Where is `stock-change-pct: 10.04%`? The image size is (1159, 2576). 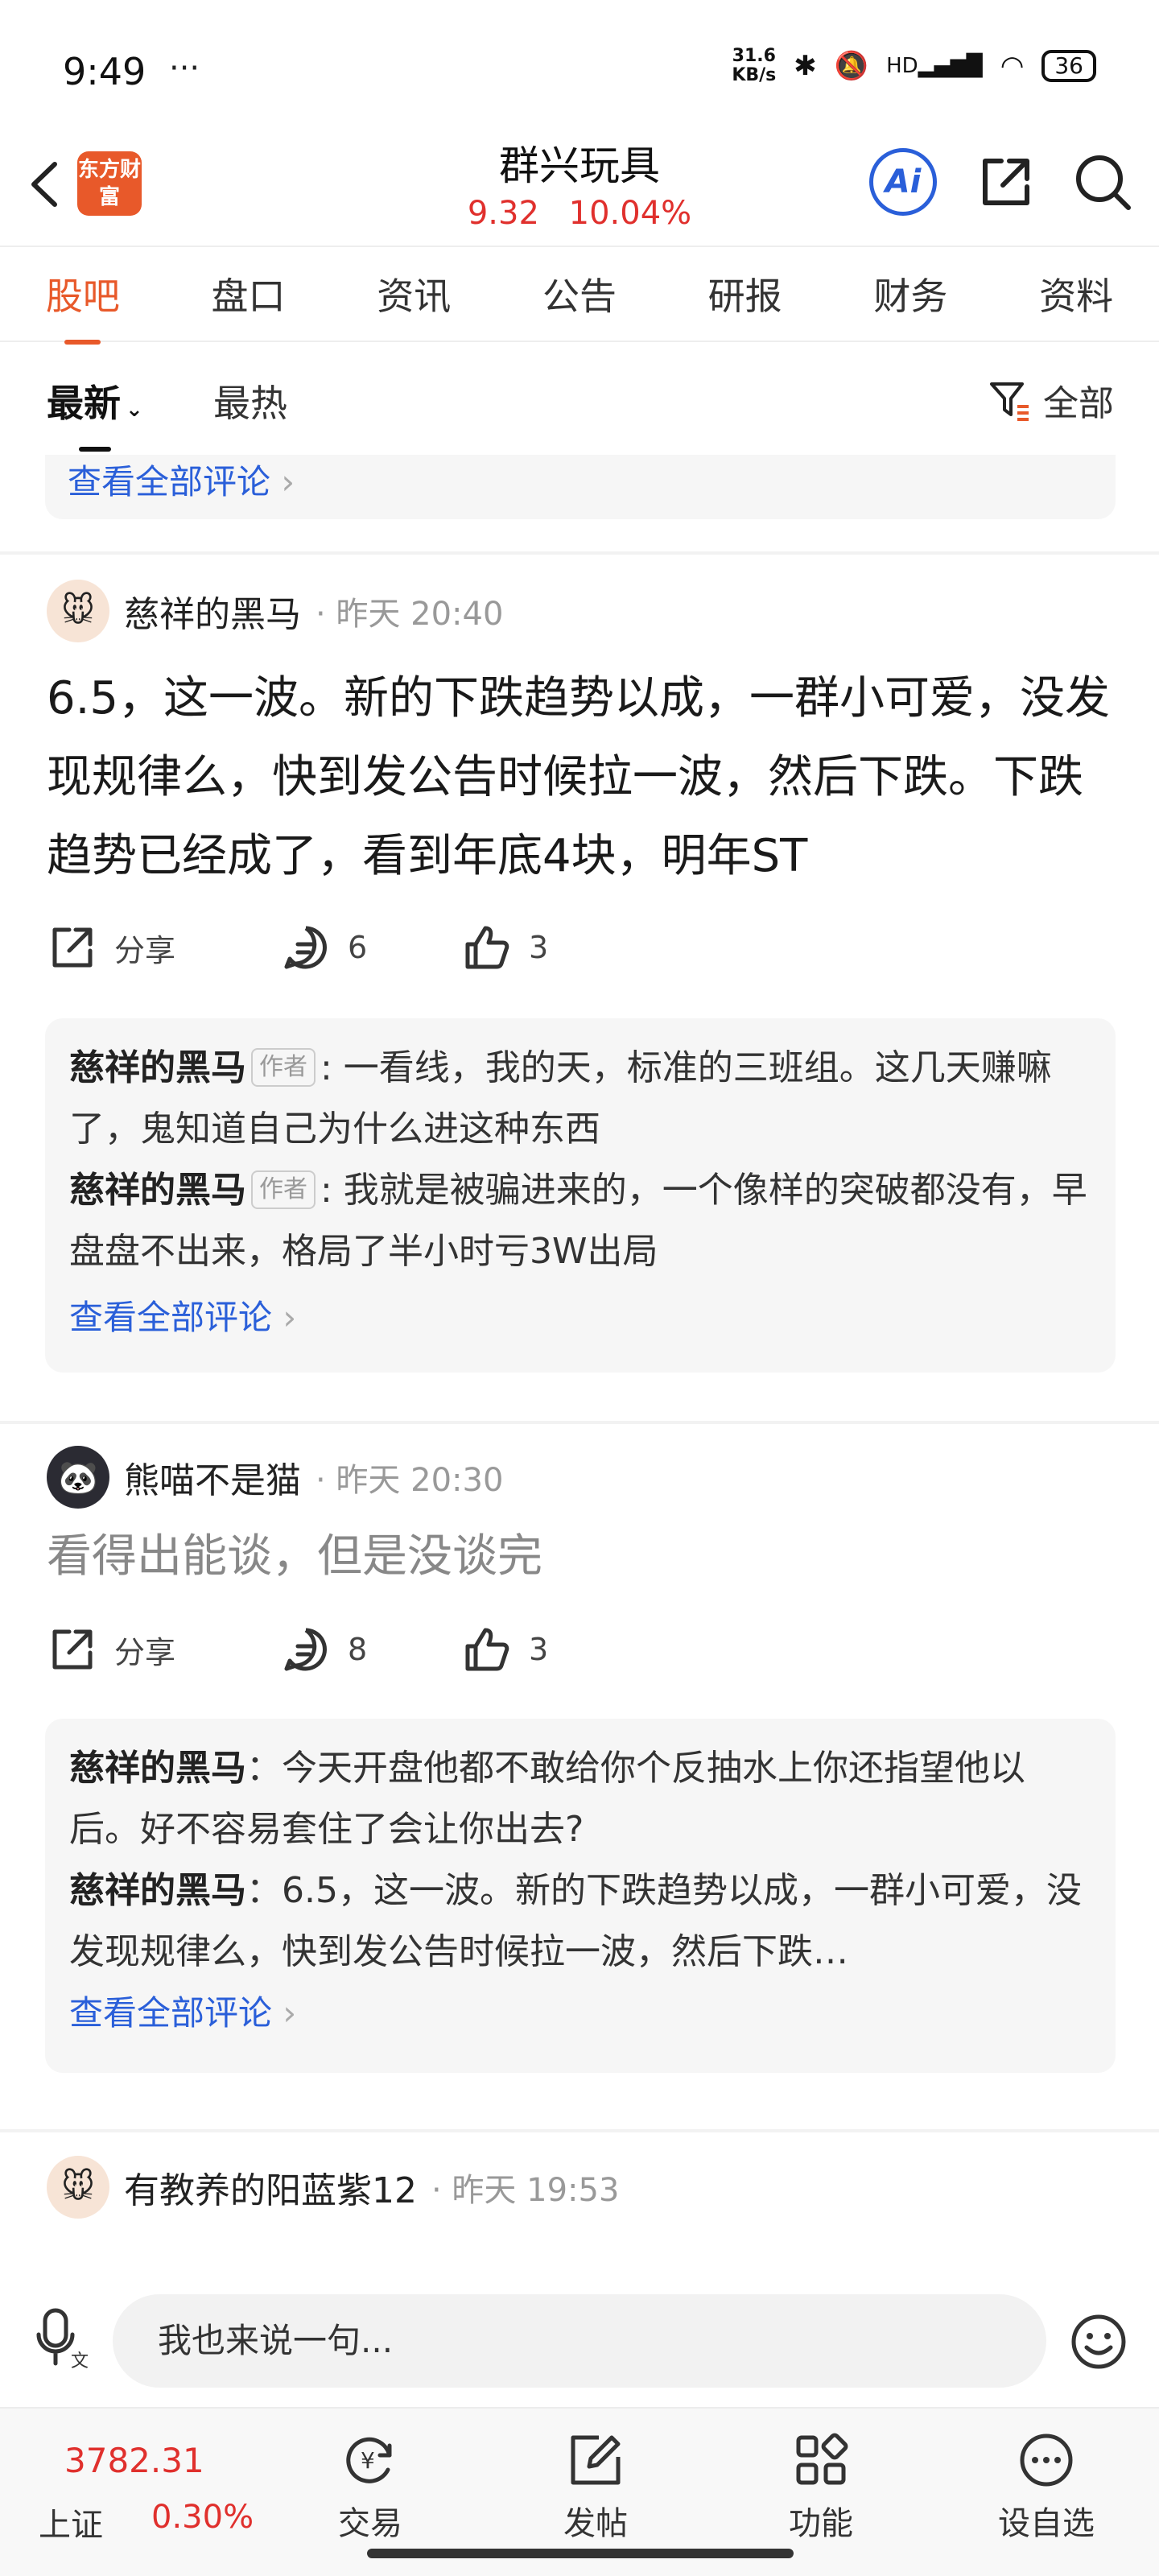
stock-change-pct: 10.04% is located at coordinates (630, 213).